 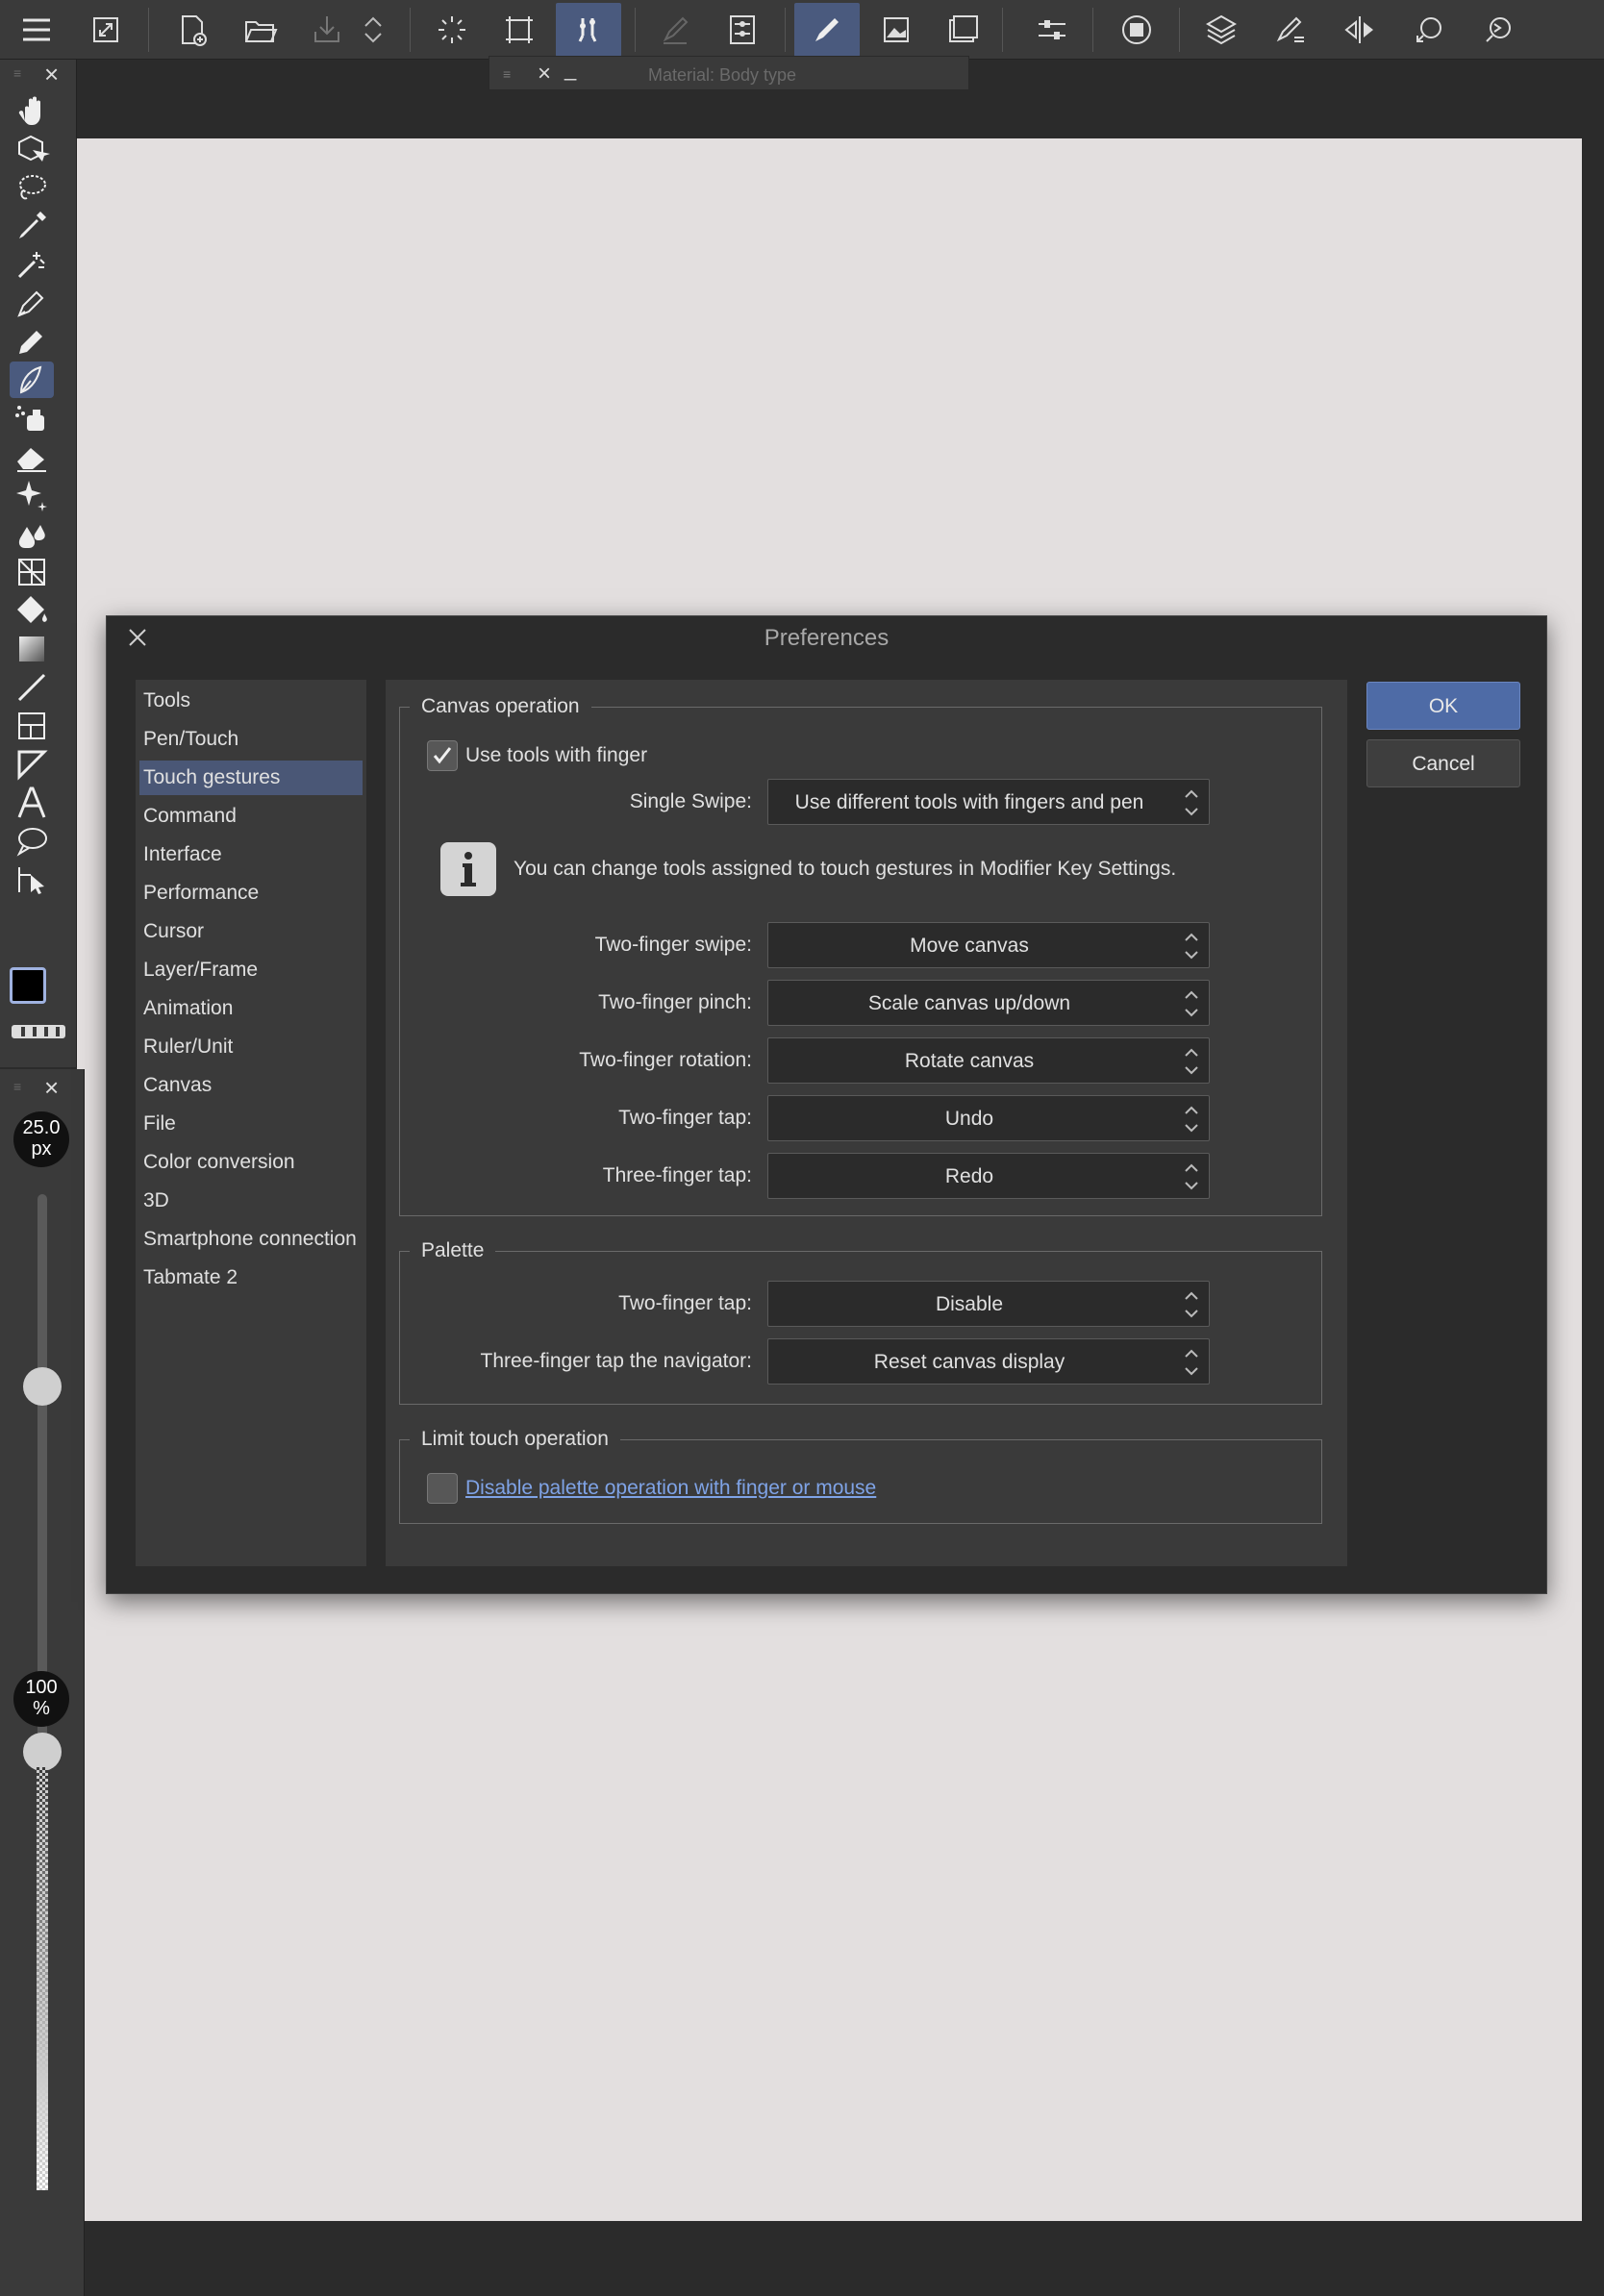 What do you see at coordinates (988, 1304) in the screenshot?
I see `palette-two-finger-tap-select: Disable` at bounding box center [988, 1304].